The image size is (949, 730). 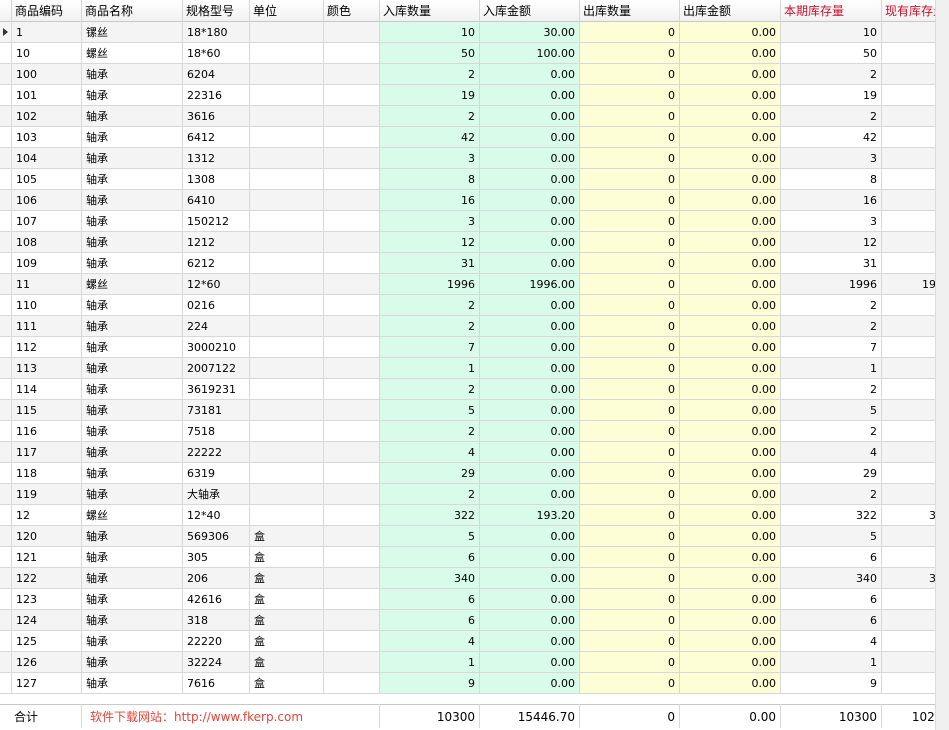 I want to click on cell-spec: 6319, so click(x=216, y=473).